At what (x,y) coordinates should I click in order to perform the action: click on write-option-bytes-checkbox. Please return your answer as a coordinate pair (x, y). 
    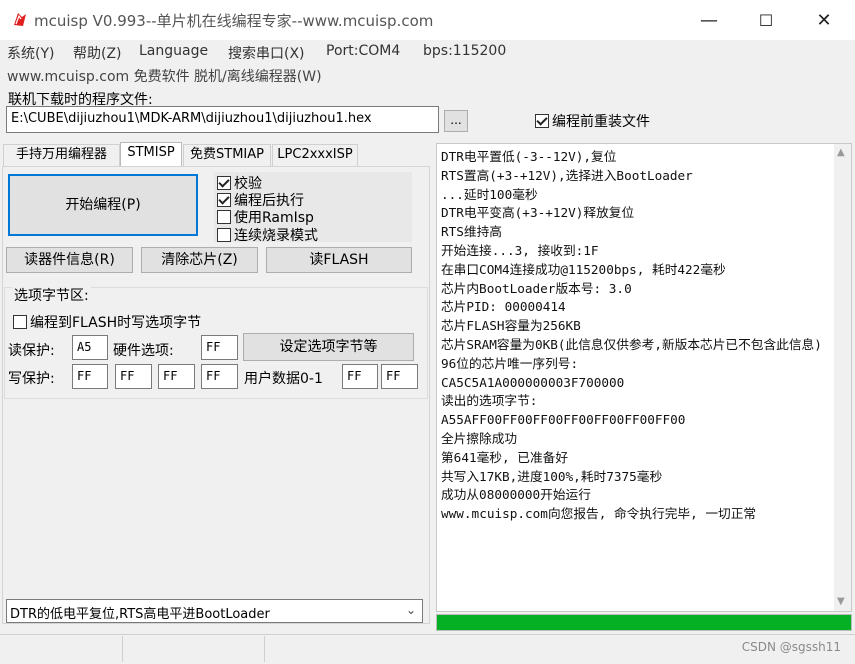
    Looking at the image, I should click on (20, 322).